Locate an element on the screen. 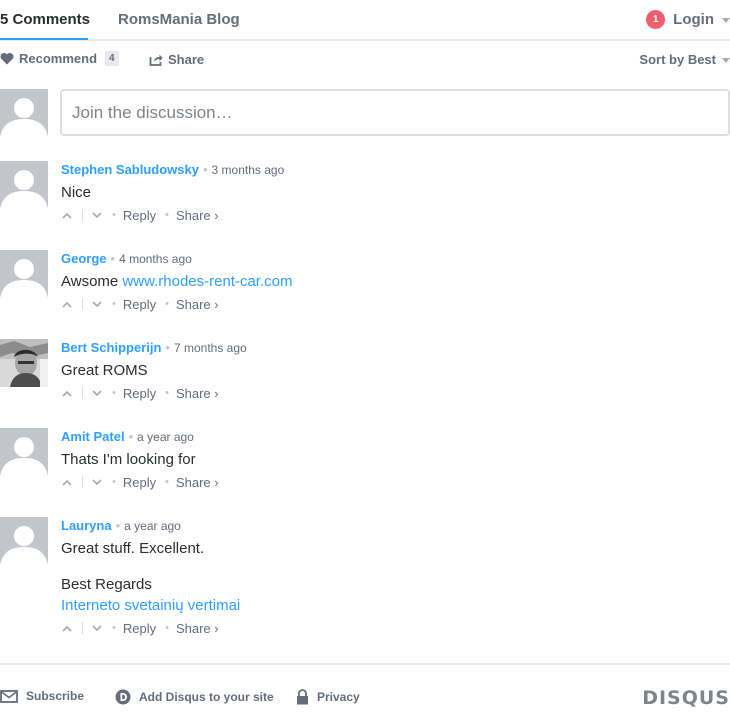  share-button: Share is located at coordinates (176, 59).